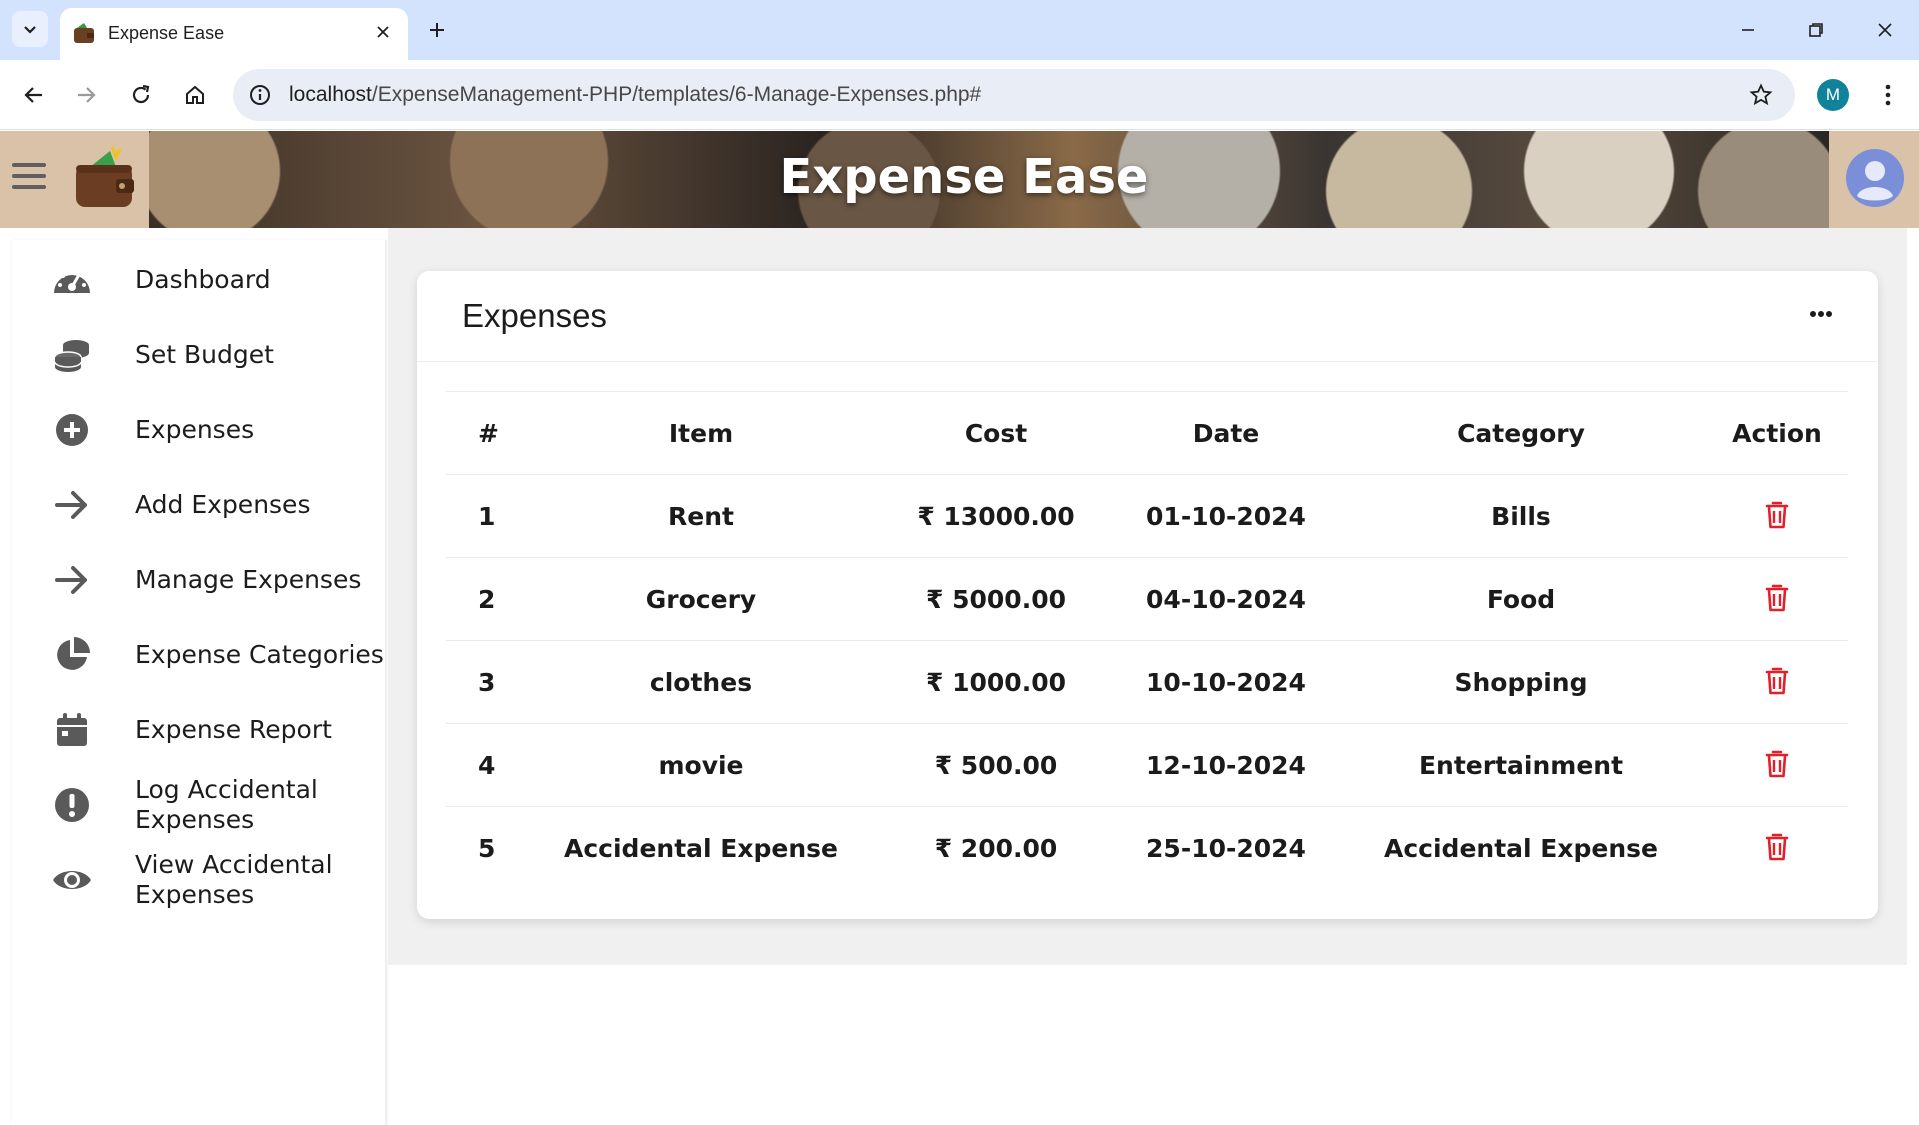 Image resolution: width=1919 pixels, height=1125 pixels. What do you see at coordinates (86, 95) in the screenshot?
I see `forward-button` at bounding box center [86, 95].